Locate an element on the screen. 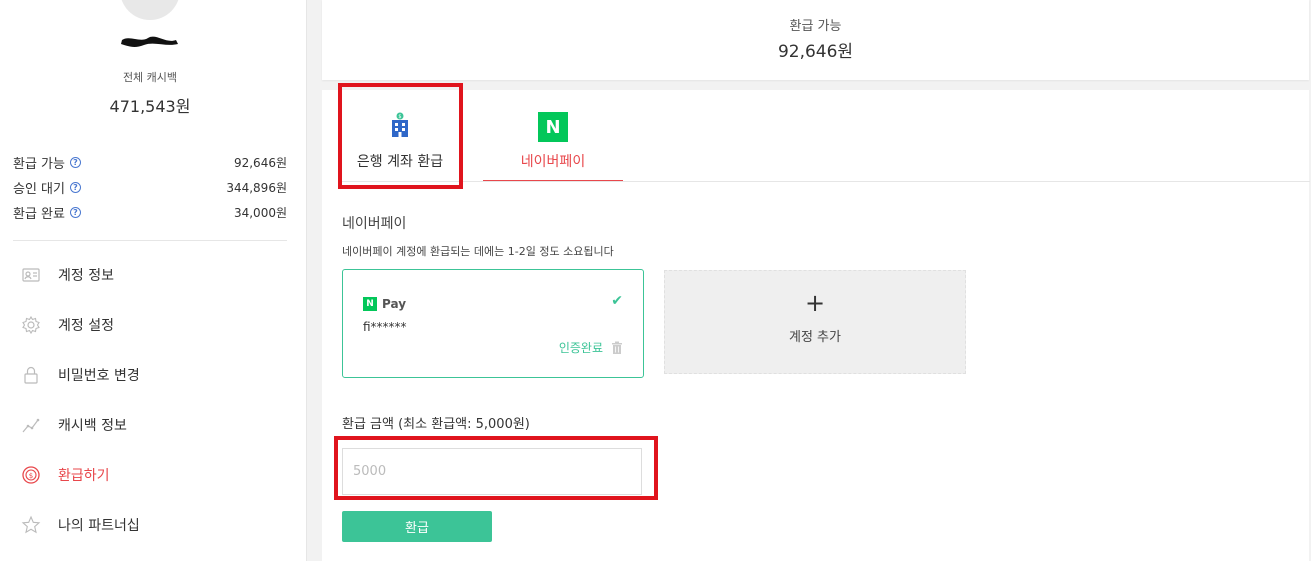 Image resolution: width=1311 pixels, height=561 pixels. naverpay-section-description: 네이버페이 계정에 환급되는 데에는 1-2일 정도 소요됩니다 is located at coordinates (478, 251).